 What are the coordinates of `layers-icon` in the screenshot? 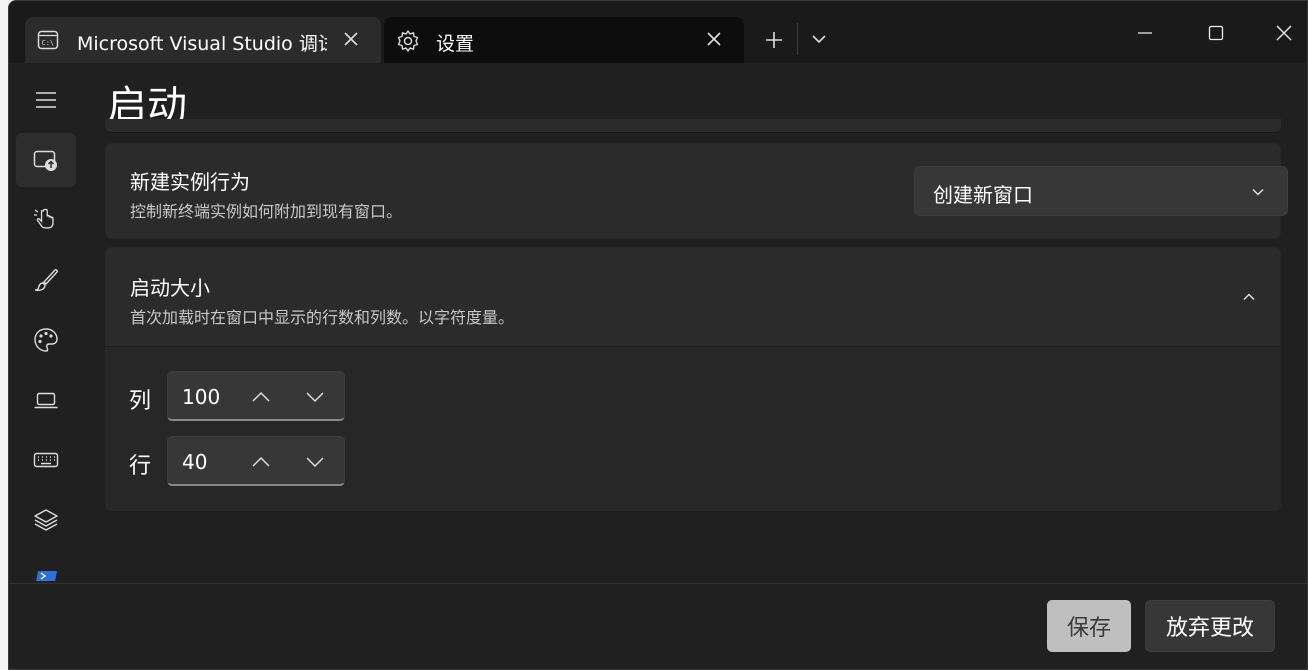 It's located at (46, 520).